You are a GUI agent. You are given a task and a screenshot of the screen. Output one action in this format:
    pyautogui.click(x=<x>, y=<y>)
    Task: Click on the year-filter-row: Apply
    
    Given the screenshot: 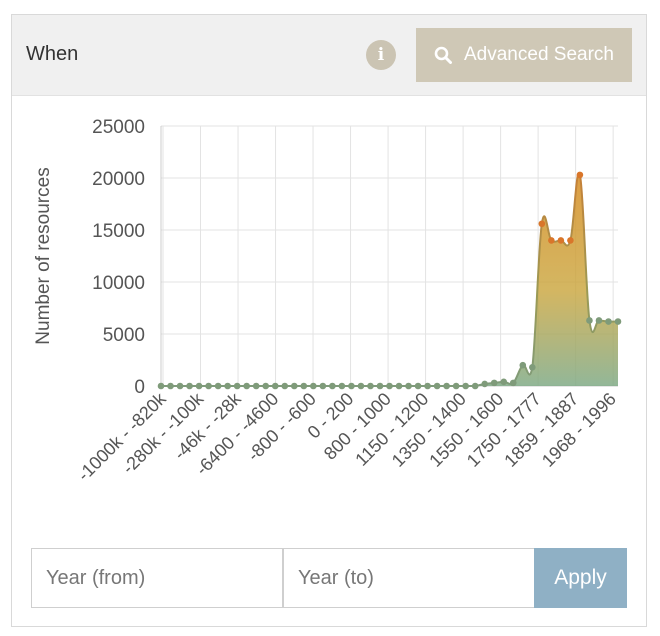 What is the action you would take?
    pyautogui.click(x=329, y=578)
    